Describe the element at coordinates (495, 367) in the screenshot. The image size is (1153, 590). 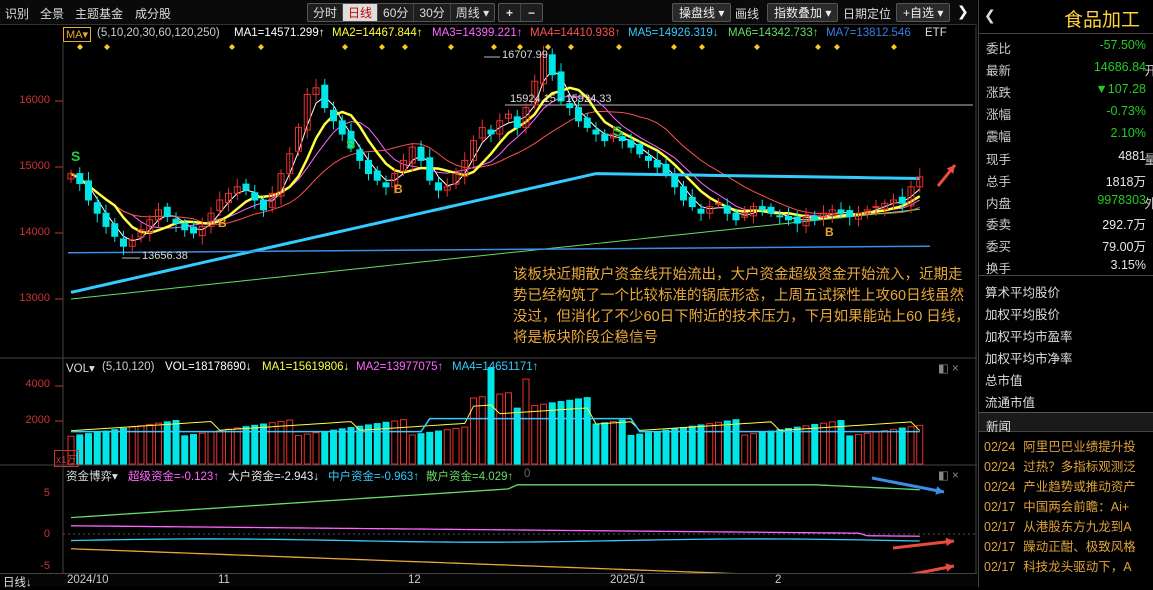
I see `vol-ma4-value: MA4=14651171↑` at that location.